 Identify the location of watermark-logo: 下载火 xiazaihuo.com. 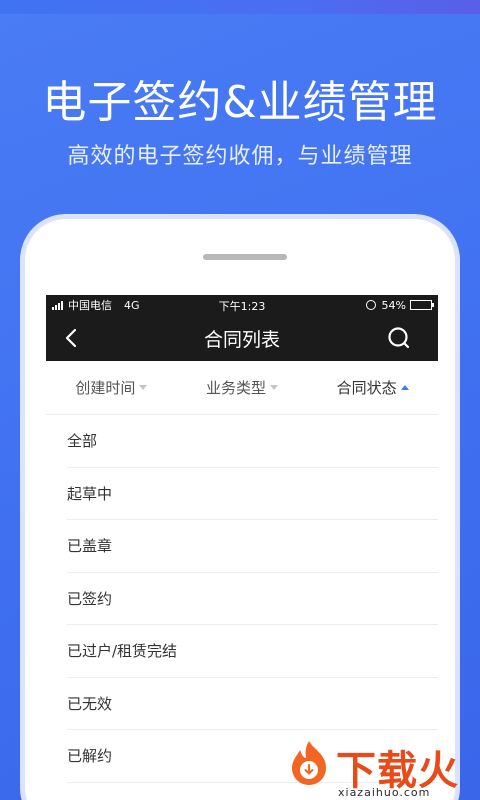
(382, 769).